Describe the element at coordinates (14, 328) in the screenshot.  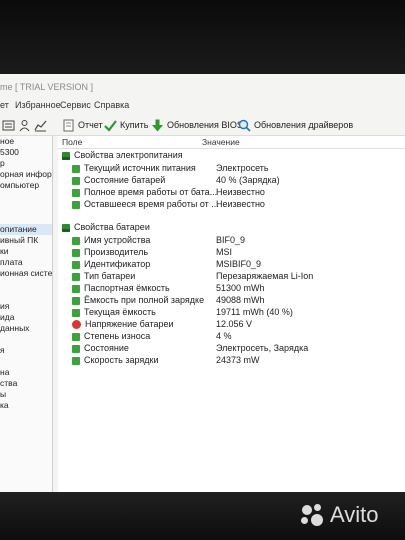
I see `tree-item: данных` at that location.